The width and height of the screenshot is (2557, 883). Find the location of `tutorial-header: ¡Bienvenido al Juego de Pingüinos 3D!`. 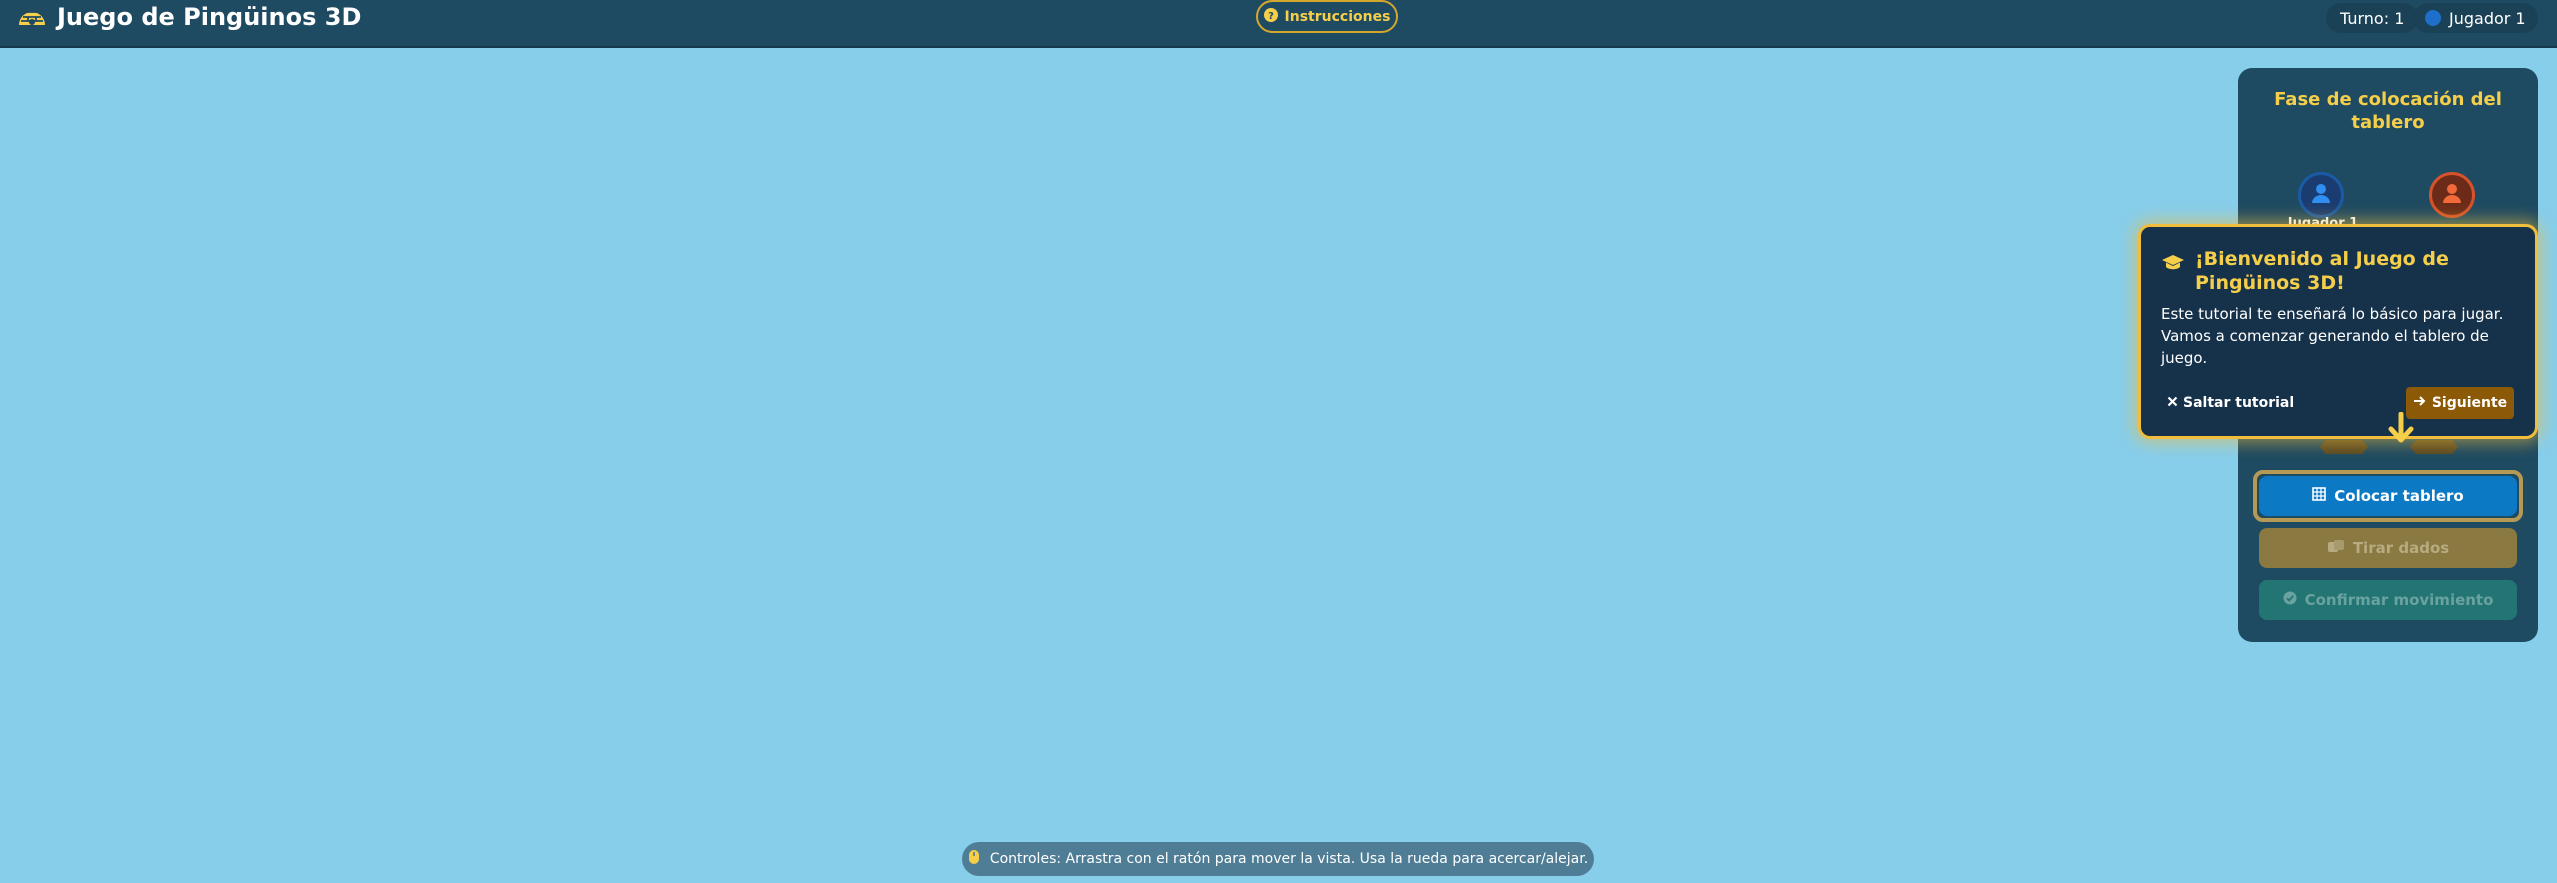

tutorial-header: ¡Bienvenido al Juego de Pingüinos 3D! is located at coordinates (2338, 271).